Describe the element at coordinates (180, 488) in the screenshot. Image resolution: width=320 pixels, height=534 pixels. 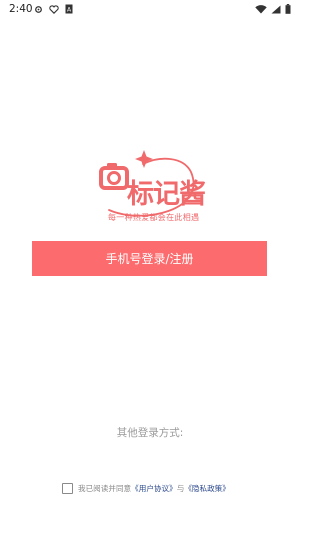
I see `agreement-and-text: 与` at that location.